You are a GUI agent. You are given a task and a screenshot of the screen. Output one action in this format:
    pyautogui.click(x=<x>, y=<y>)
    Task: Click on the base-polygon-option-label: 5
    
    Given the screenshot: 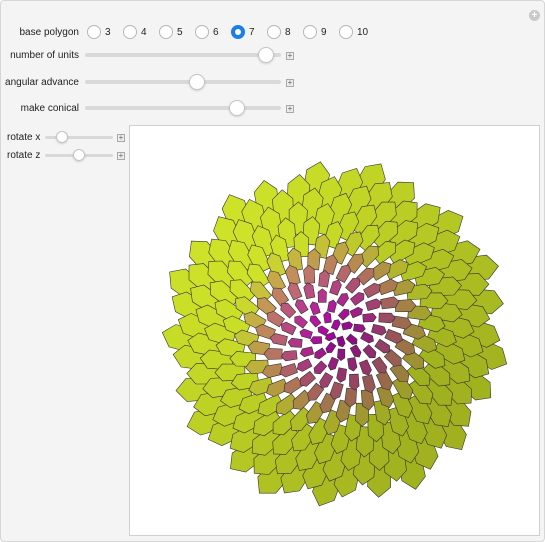 What is the action you would take?
    pyautogui.click(x=180, y=32)
    